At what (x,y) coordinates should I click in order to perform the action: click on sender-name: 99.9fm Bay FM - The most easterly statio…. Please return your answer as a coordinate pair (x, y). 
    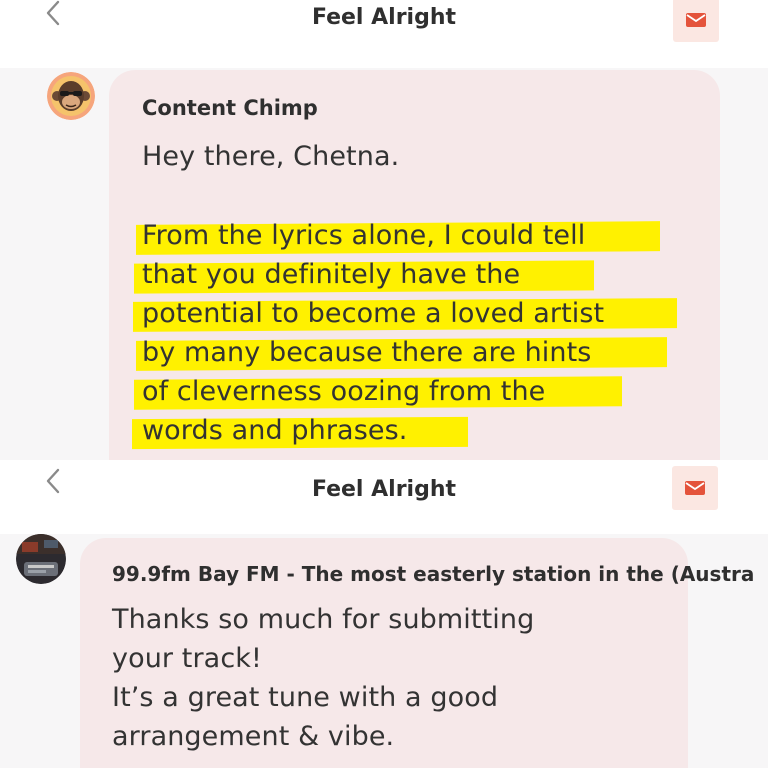
    Looking at the image, I should click on (433, 574).